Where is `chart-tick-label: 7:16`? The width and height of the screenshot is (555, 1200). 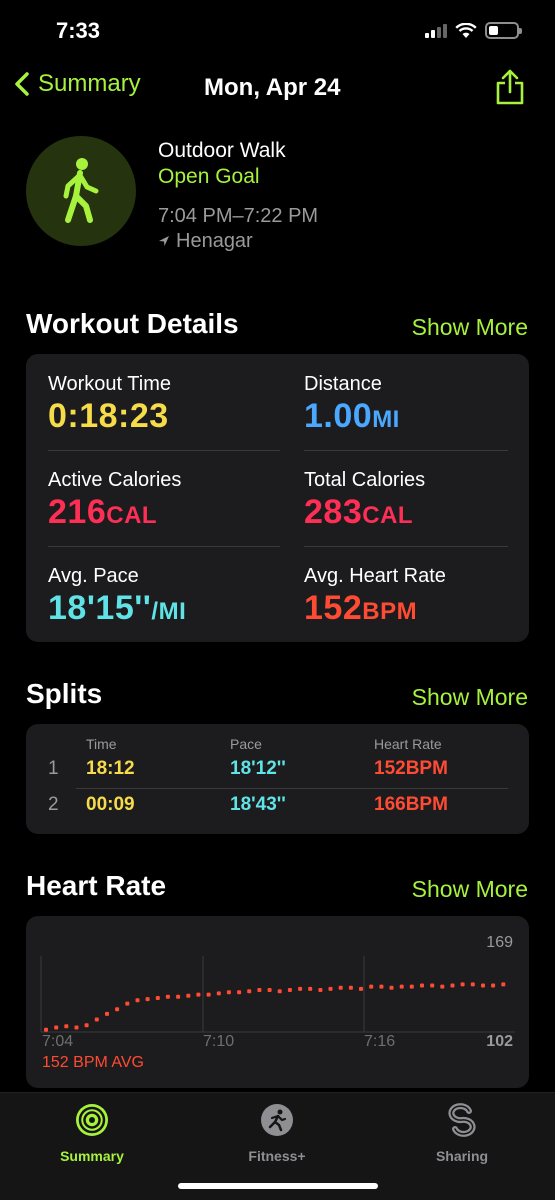 chart-tick-label: 7:16 is located at coordinates (380, 1041).